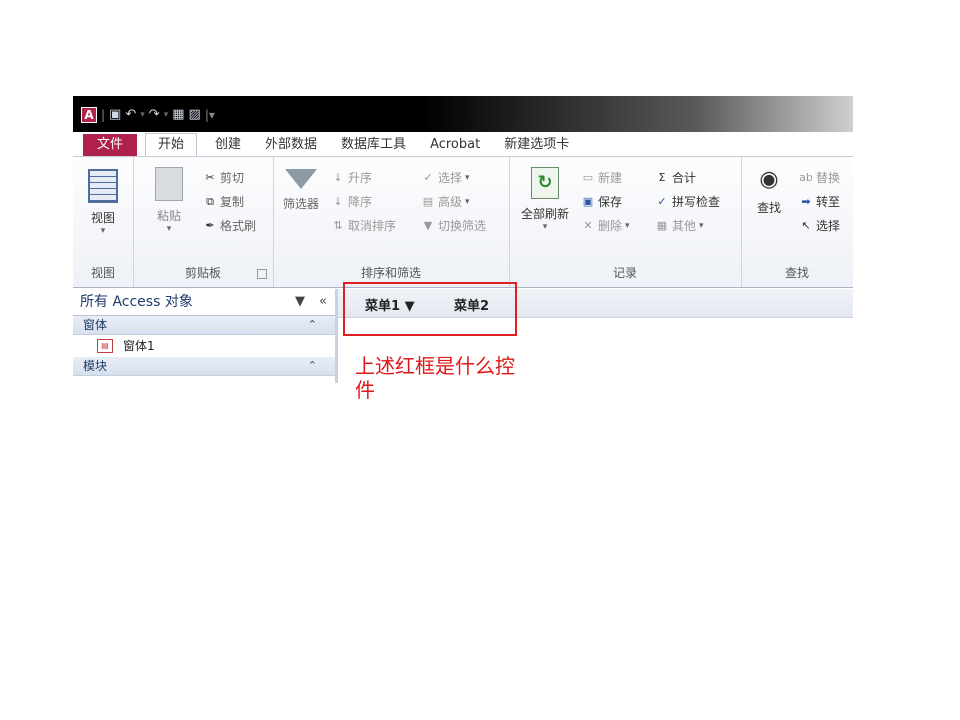 The height and width of the screenshot is (720, 960). I want to click on cut-button: ✂ 剪切, so click(223, 177).